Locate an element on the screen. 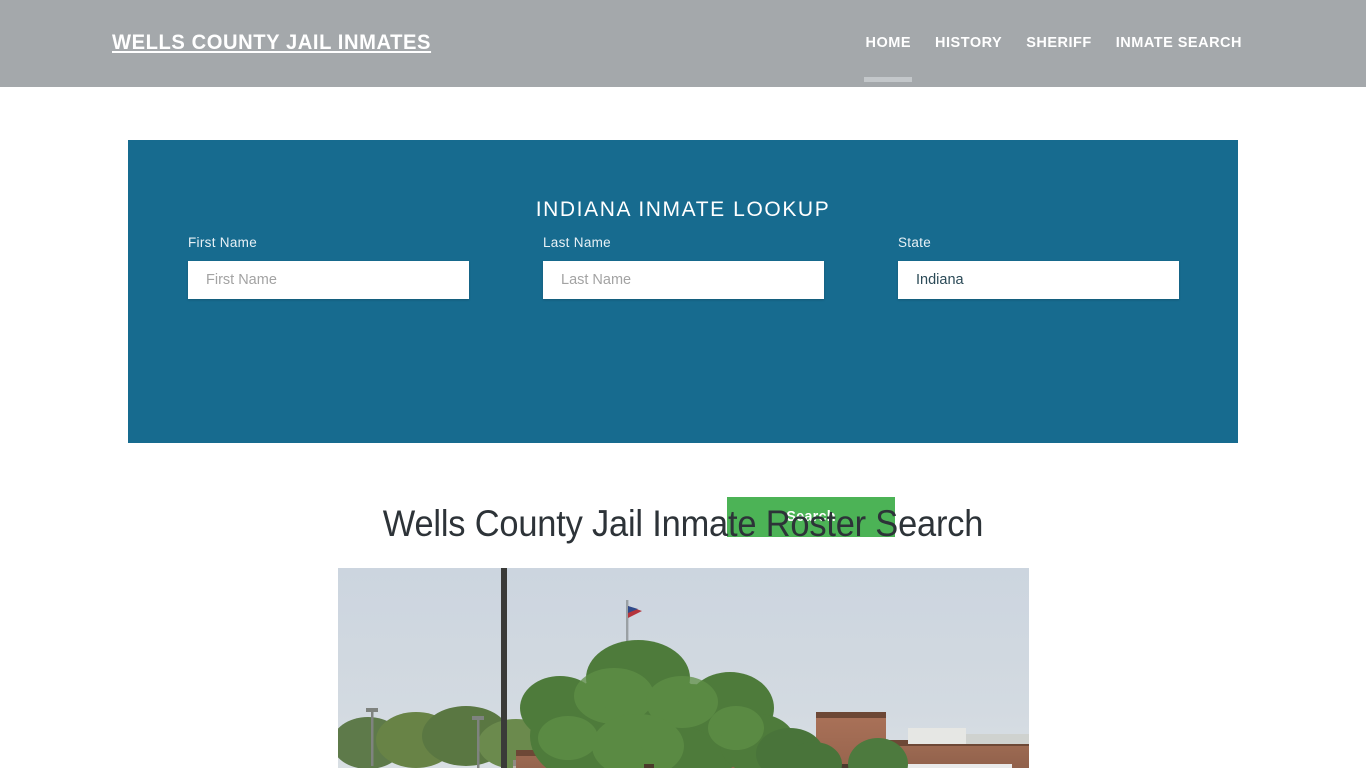 This screenshot has width=1366, height=768. last-name-field-group: Last Name is located at coordinates (683, 267).